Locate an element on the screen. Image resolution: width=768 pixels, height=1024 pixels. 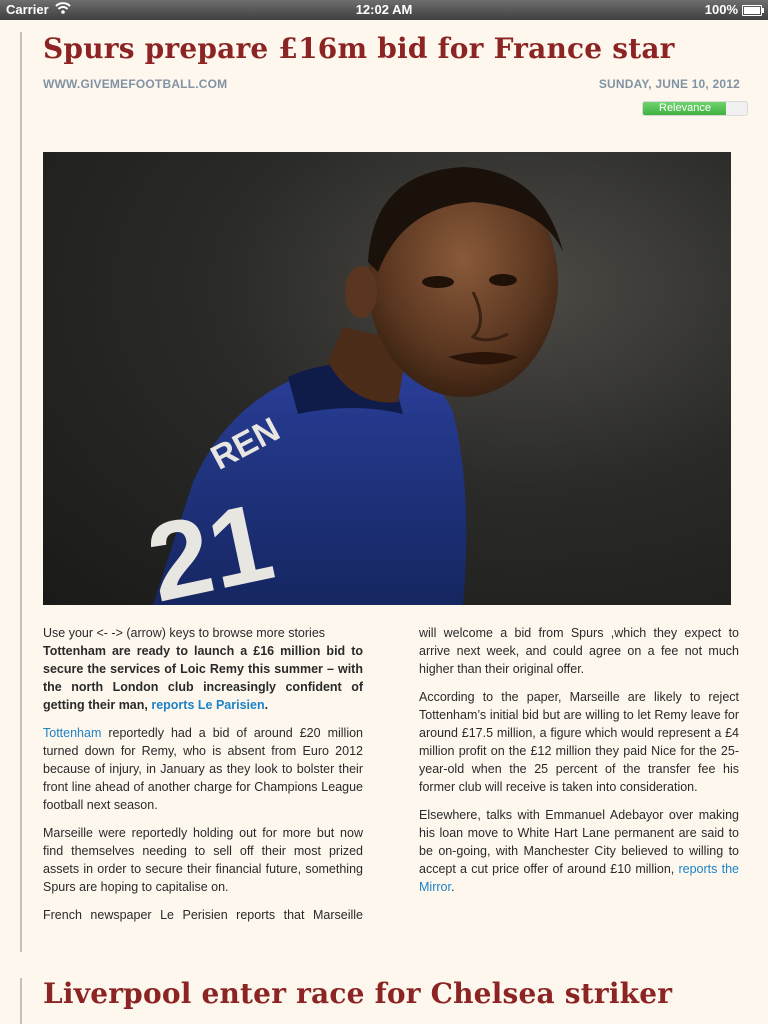
relevance-meter: Relevance is located at coordinates (695, 108).